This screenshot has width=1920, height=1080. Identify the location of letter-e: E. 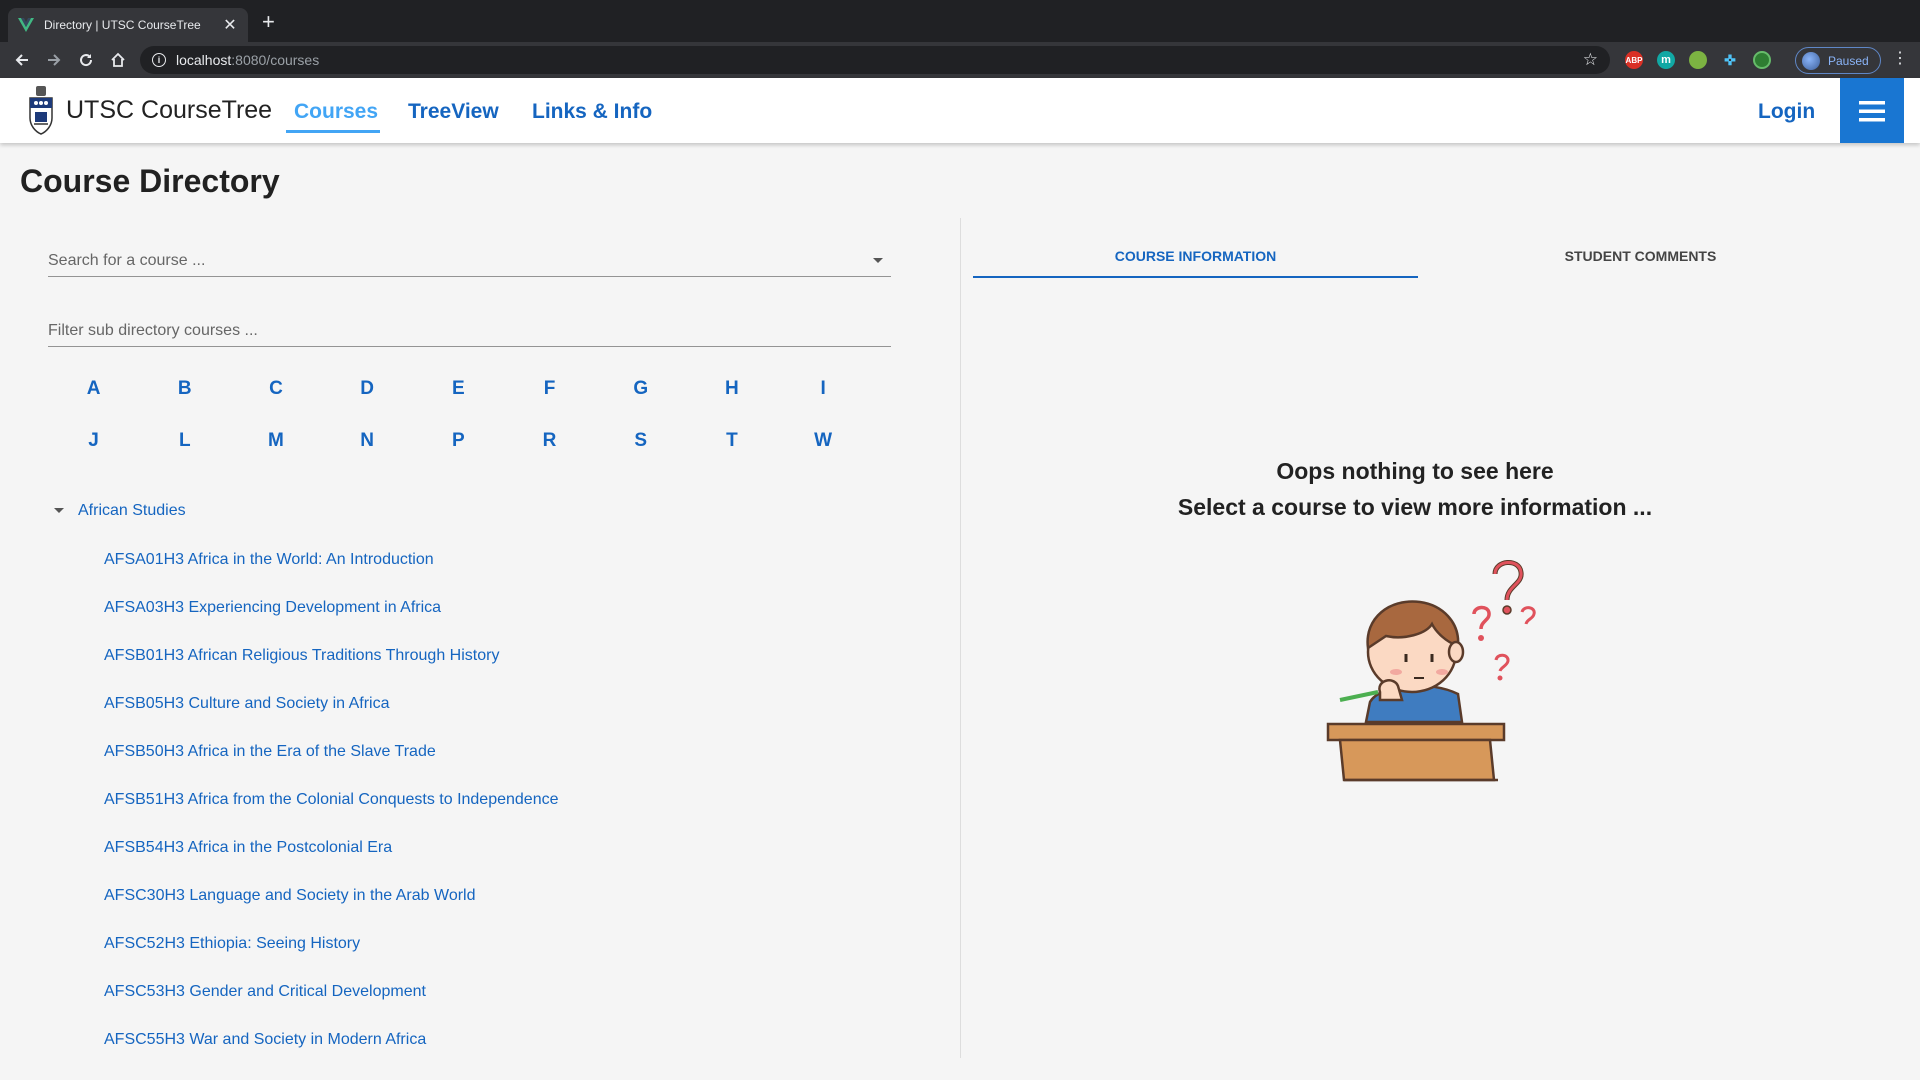
(458, 390).